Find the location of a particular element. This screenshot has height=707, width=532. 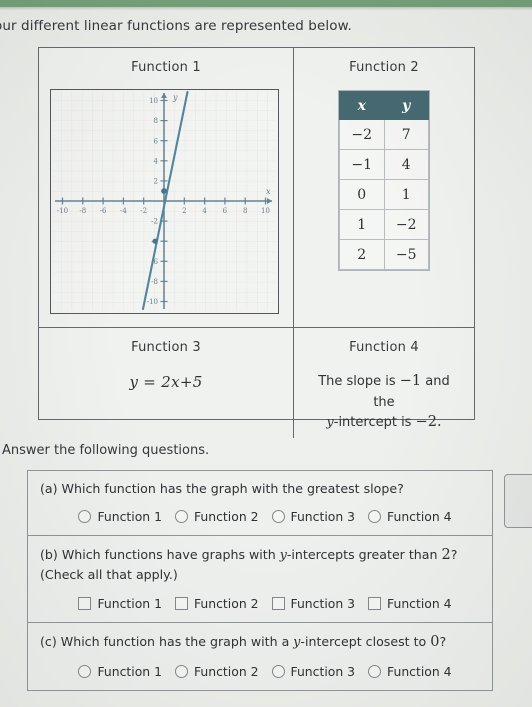

function-1-title: Function 1 is located at coordinates (166, 67).